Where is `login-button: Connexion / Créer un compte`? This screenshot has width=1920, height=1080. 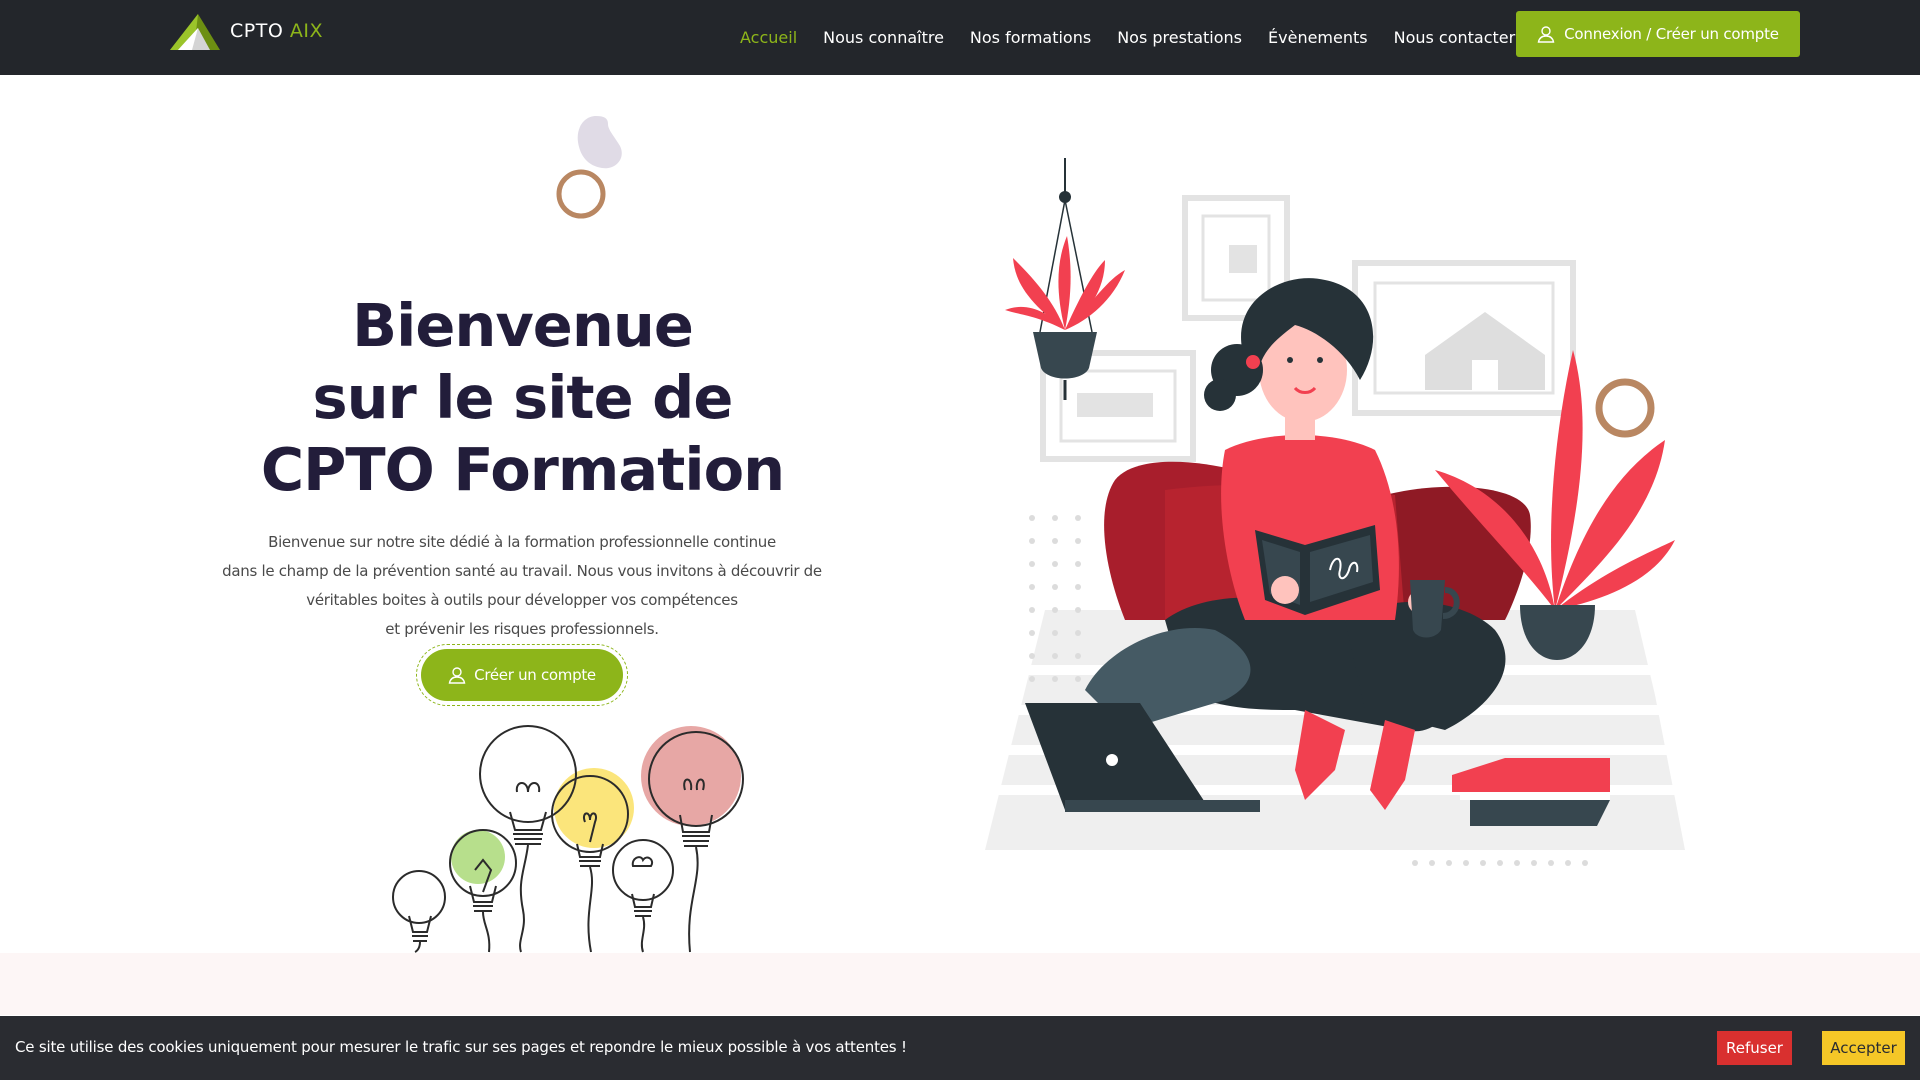 login-button: Connexion / Créer un compte is located at coordinates (1658, 34).